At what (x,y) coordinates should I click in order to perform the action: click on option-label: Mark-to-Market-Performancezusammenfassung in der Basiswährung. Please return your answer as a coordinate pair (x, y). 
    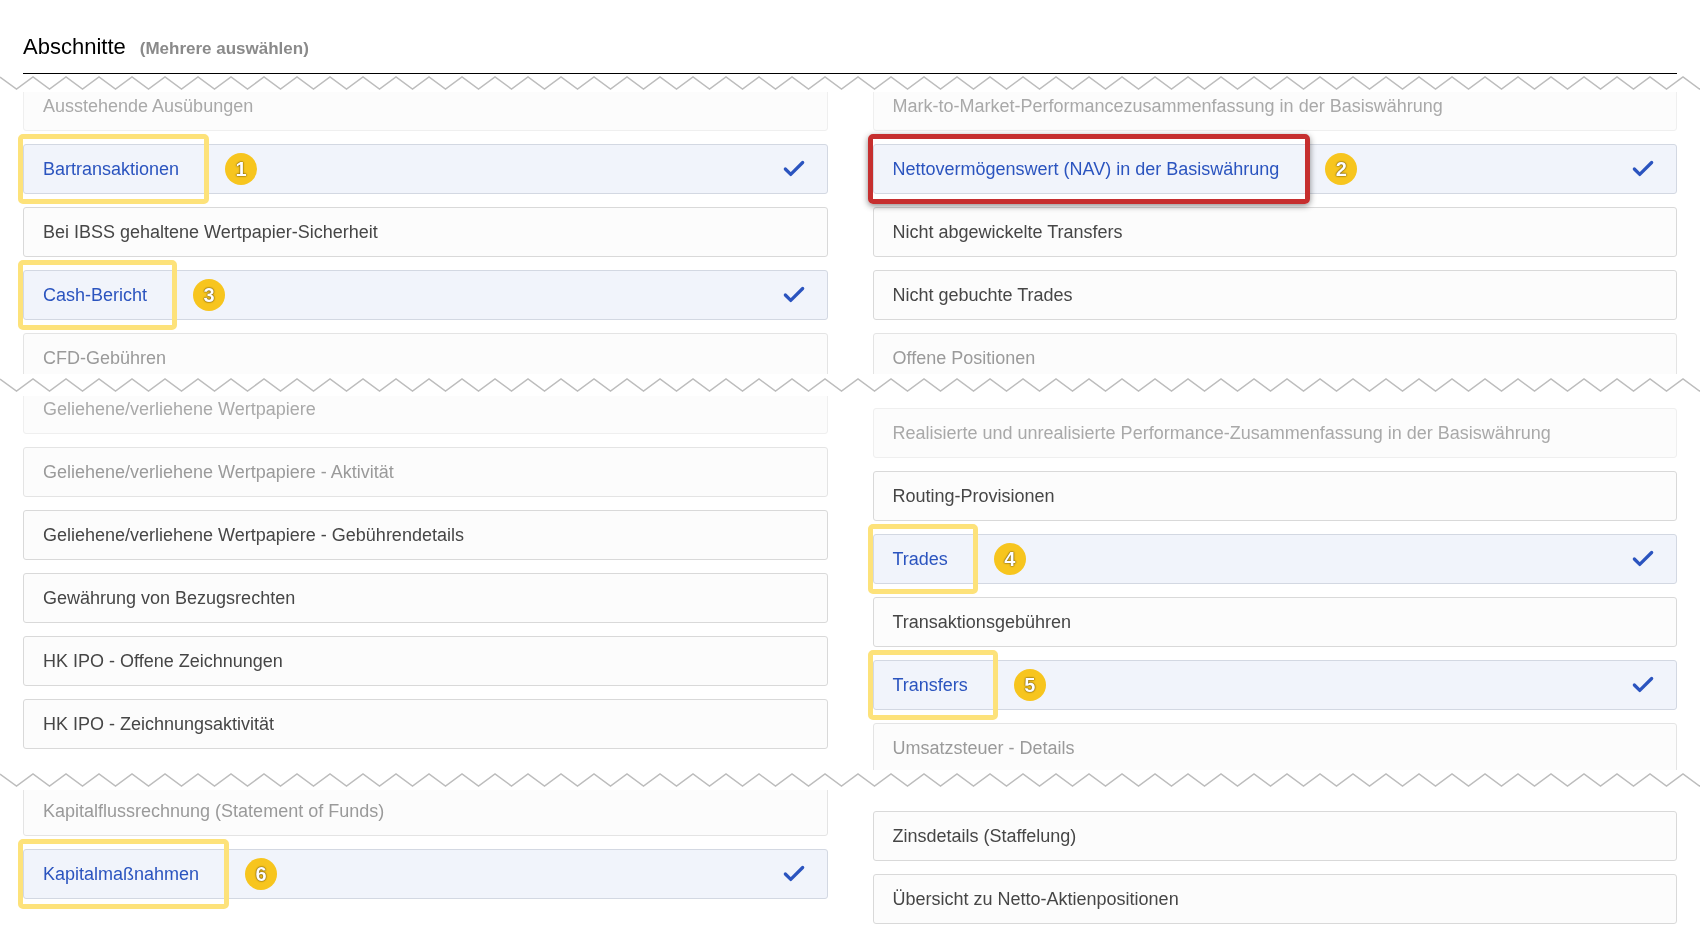
    Looking at the image, I should click on (1167, 106).